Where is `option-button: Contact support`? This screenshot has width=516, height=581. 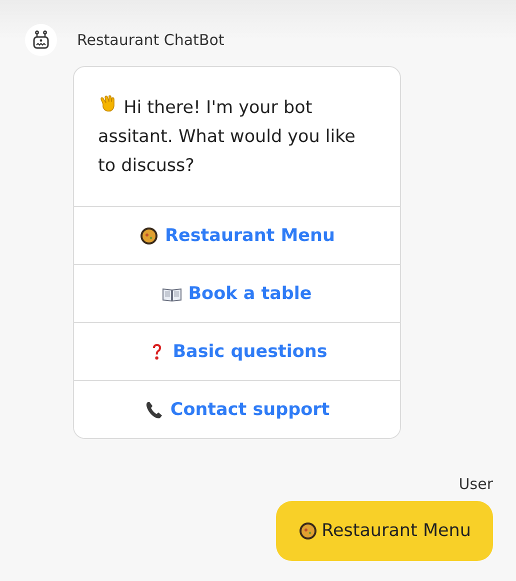
option-button: Contact support is located at coordinates (237, 409).